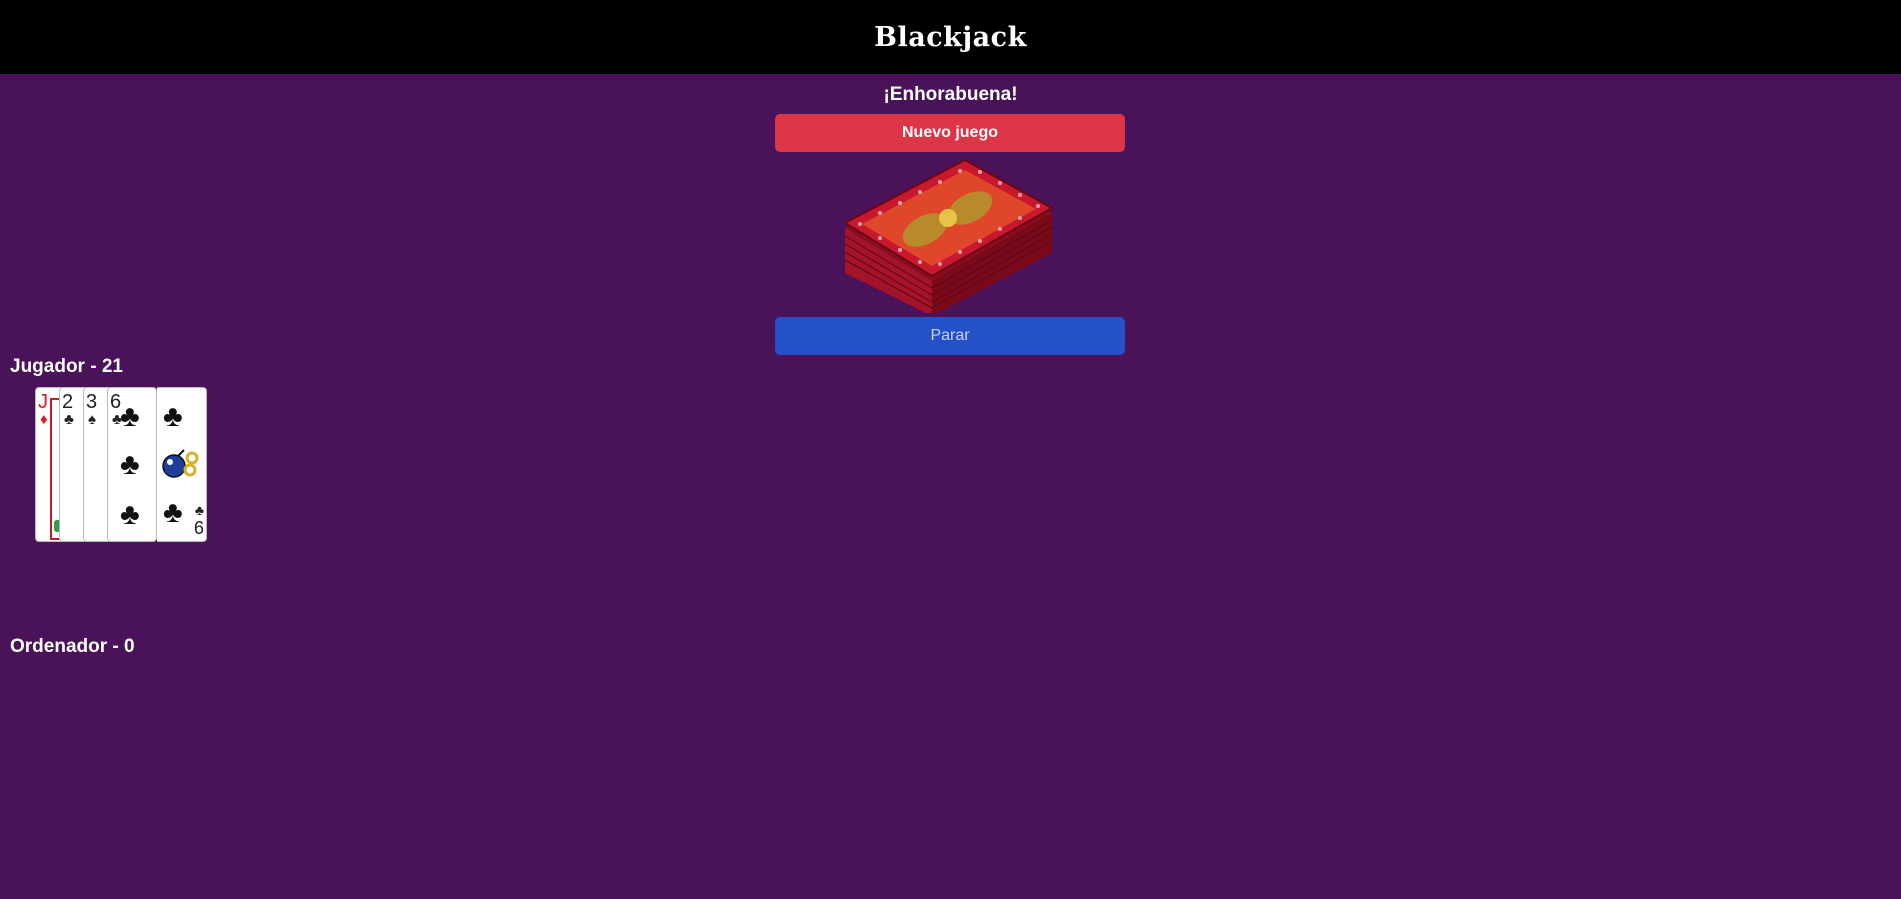 The width and height of the screenshot is (1901, 899). I want to click on new-game-button: Nuevo juego, so click(950, 133).